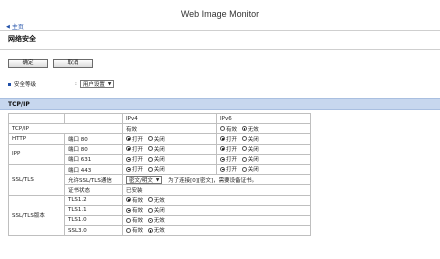  What do you see at coordinates (134, 159) in the screenshot?
I see `ipp631-ipv4-on: 打开` at bounding box center [134, 159].